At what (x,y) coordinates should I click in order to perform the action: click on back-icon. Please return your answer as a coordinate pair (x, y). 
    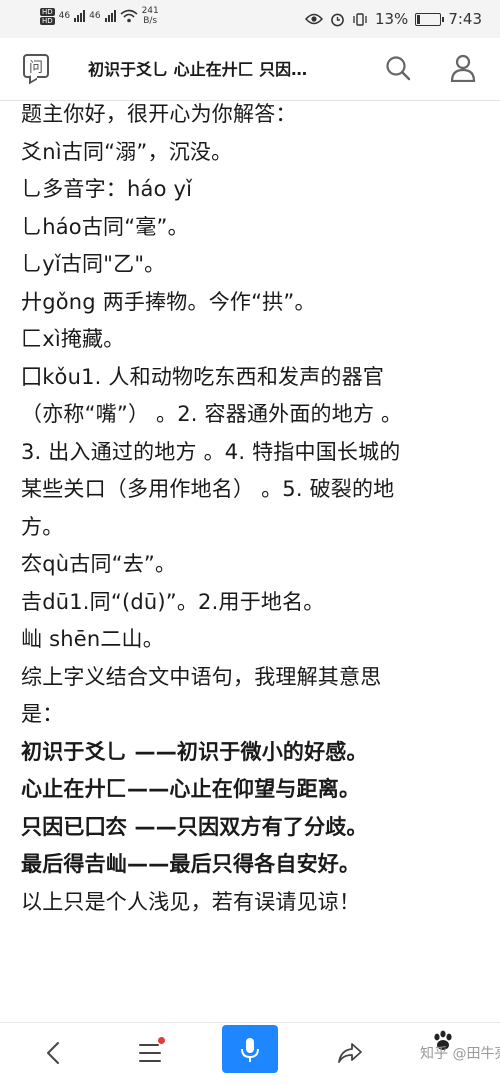
    Looking at the image, I should click on (54, 1053).